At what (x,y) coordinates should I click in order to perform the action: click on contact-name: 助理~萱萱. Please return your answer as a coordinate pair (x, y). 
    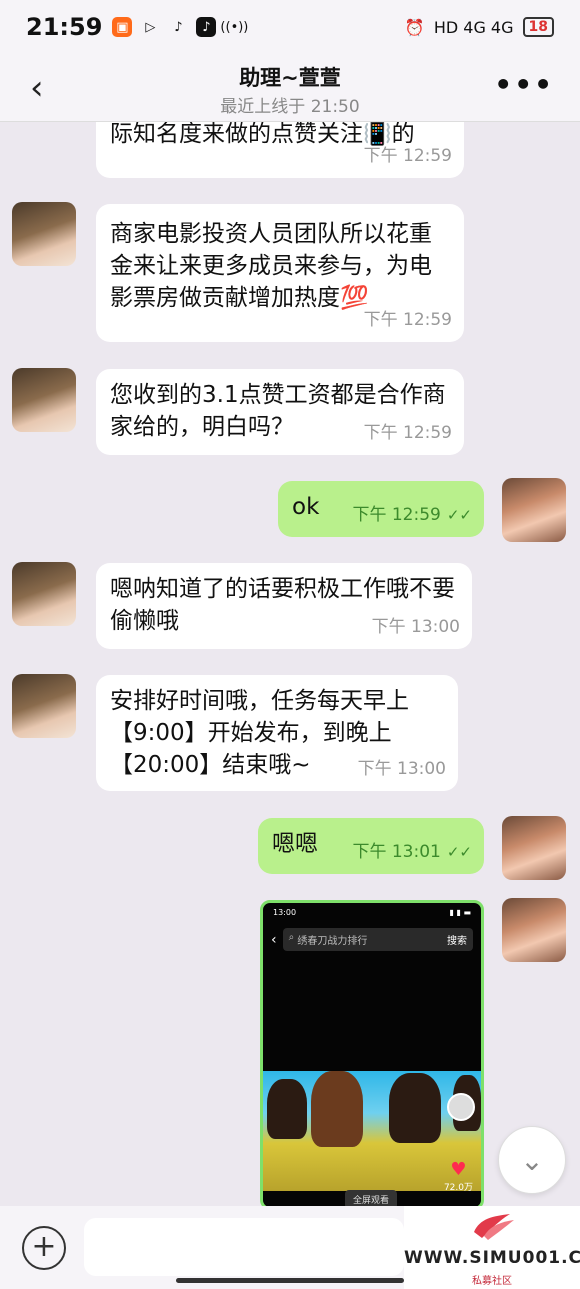
    Looking at the image, I should click on (290, 78).